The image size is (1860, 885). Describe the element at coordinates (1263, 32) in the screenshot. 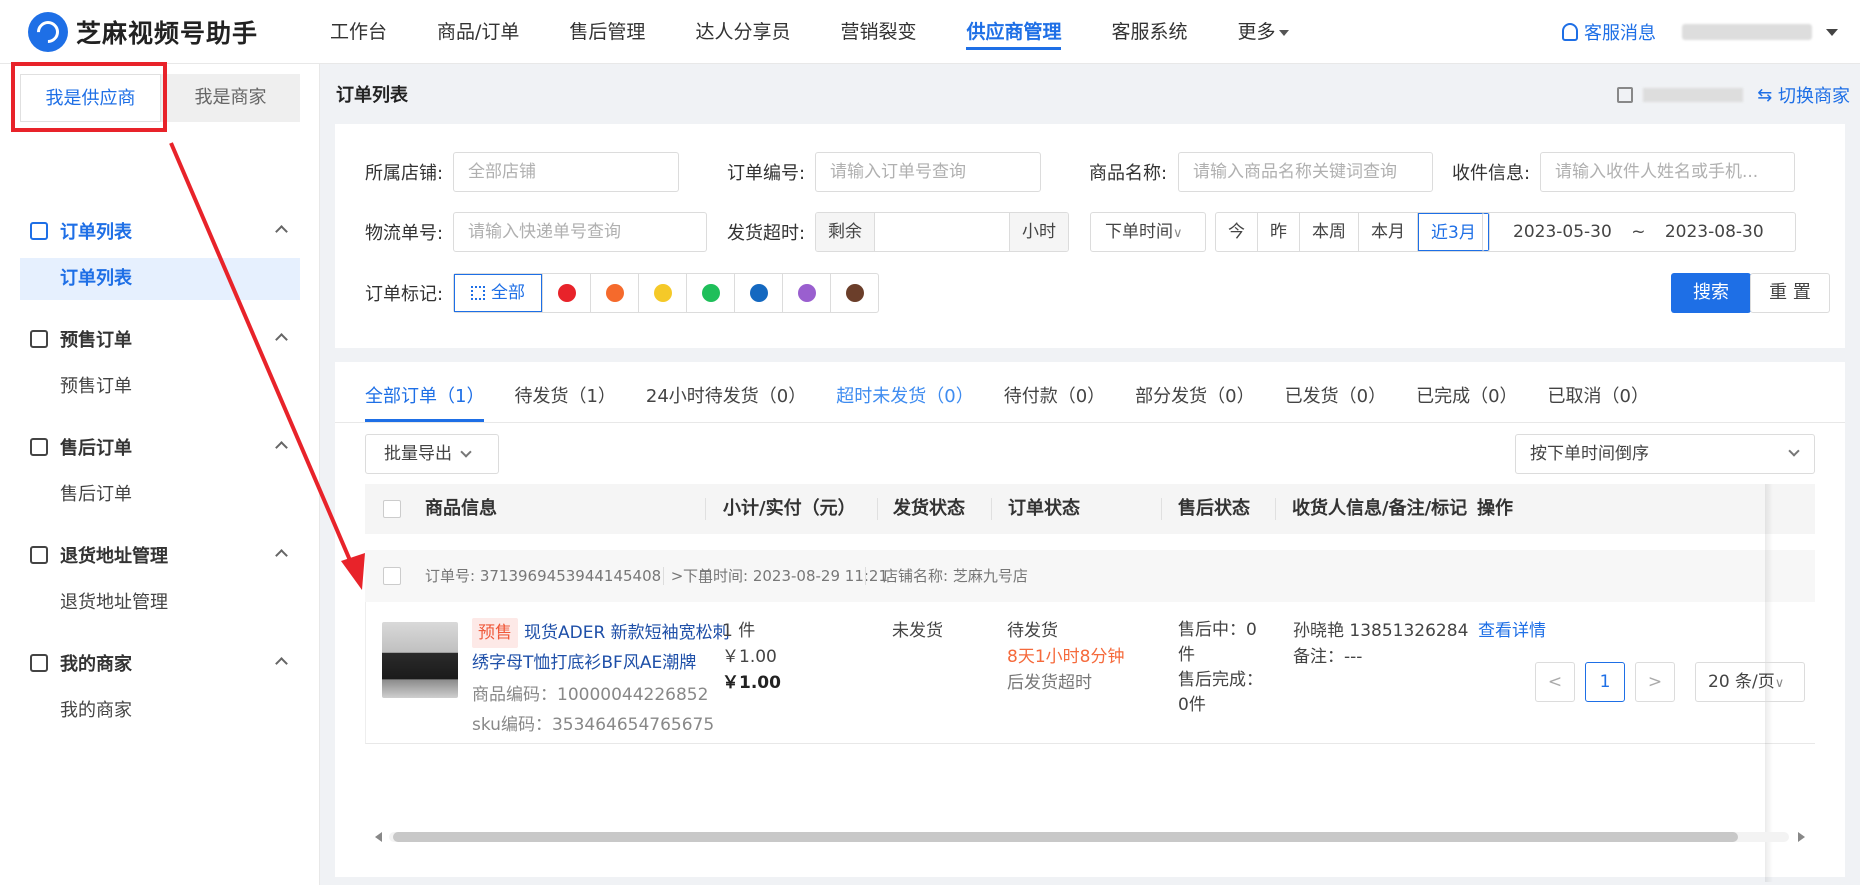

I see `nav-more: 更多` at that location.